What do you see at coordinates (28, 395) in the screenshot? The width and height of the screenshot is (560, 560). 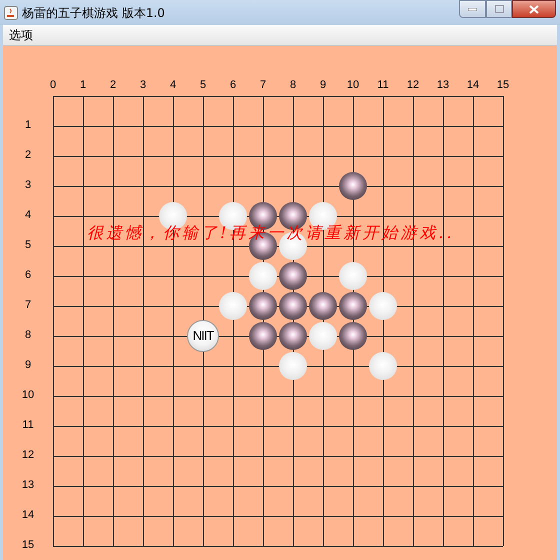 I see `row-label: 10` at bounding box center [28, 395].